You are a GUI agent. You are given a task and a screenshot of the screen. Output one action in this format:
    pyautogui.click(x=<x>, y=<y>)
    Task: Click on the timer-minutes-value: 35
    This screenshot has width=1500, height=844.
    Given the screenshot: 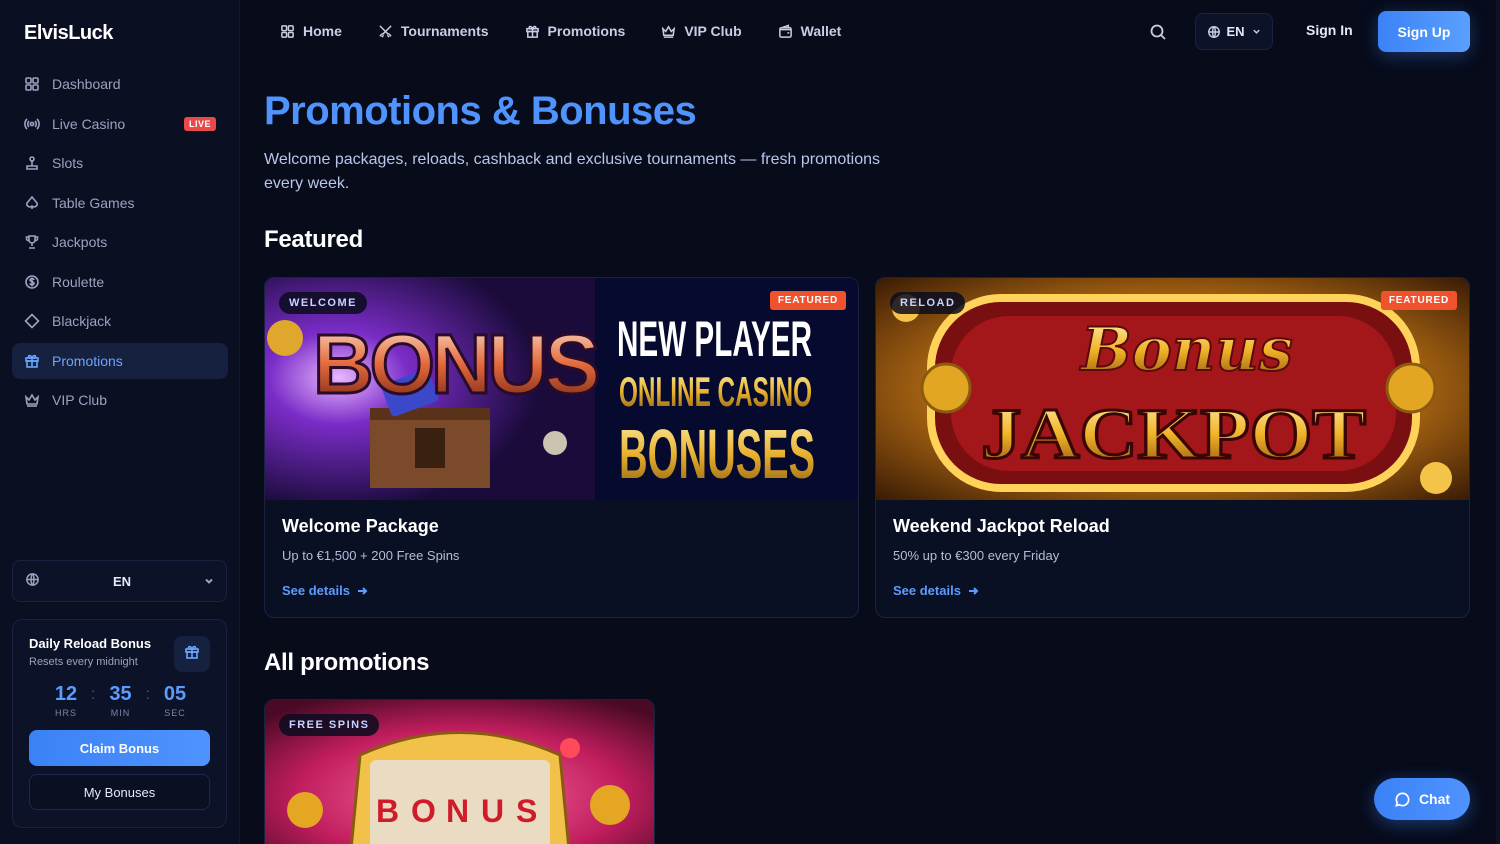 What is the action you would take?
    pyautogui.click(x=120, y=694)
    